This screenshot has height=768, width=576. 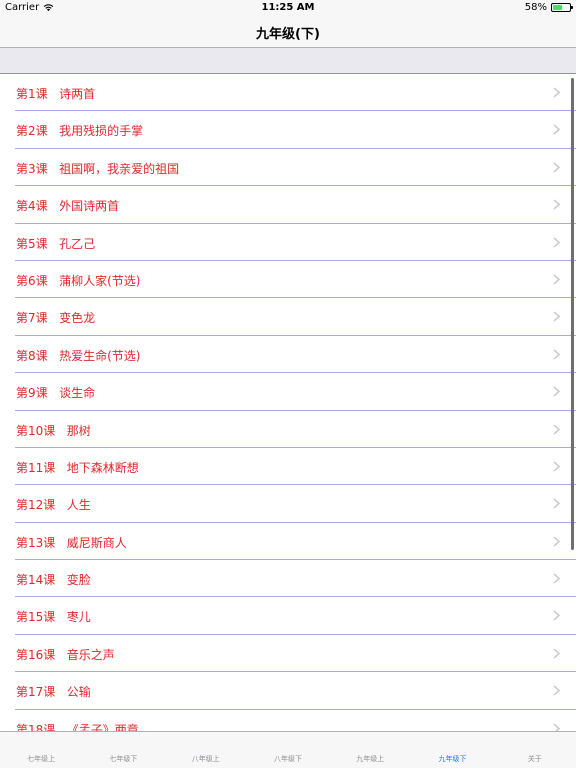 I want to click on lesson-row: 第6课 蒲柳人家(节选), so click(x=288, y=279).